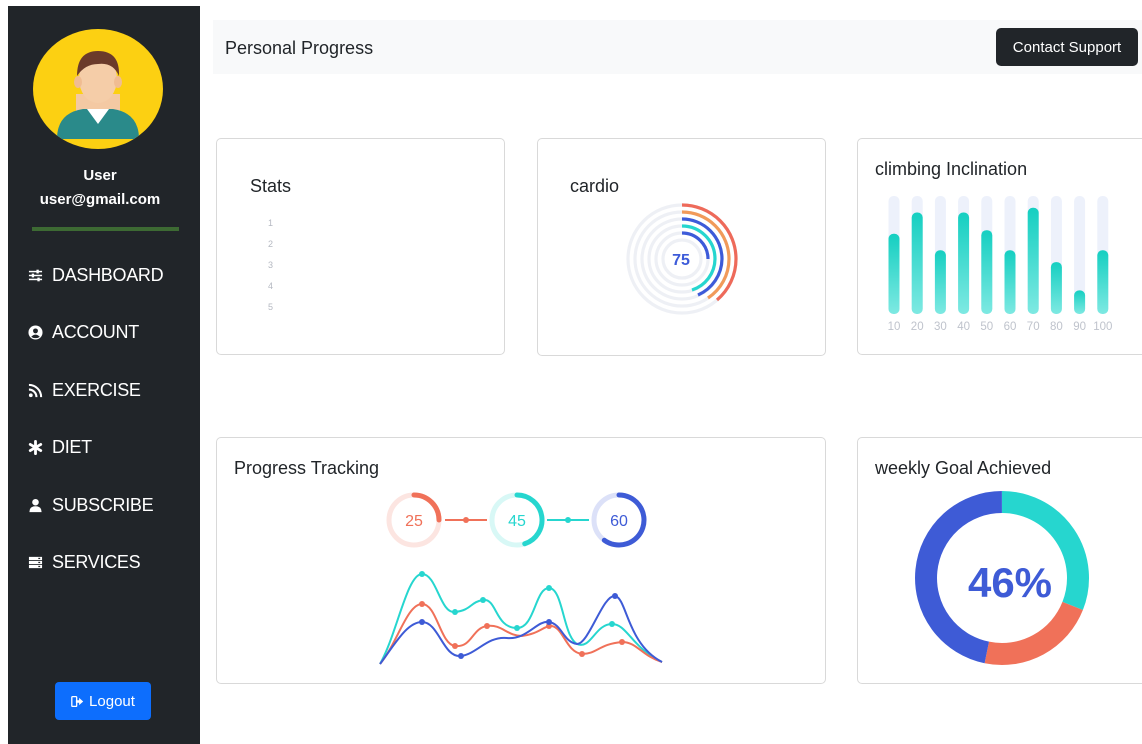  Describe the element at coordinates (307, 468) in the screenshot. I see `card-title: Progress Tracking` at that location.